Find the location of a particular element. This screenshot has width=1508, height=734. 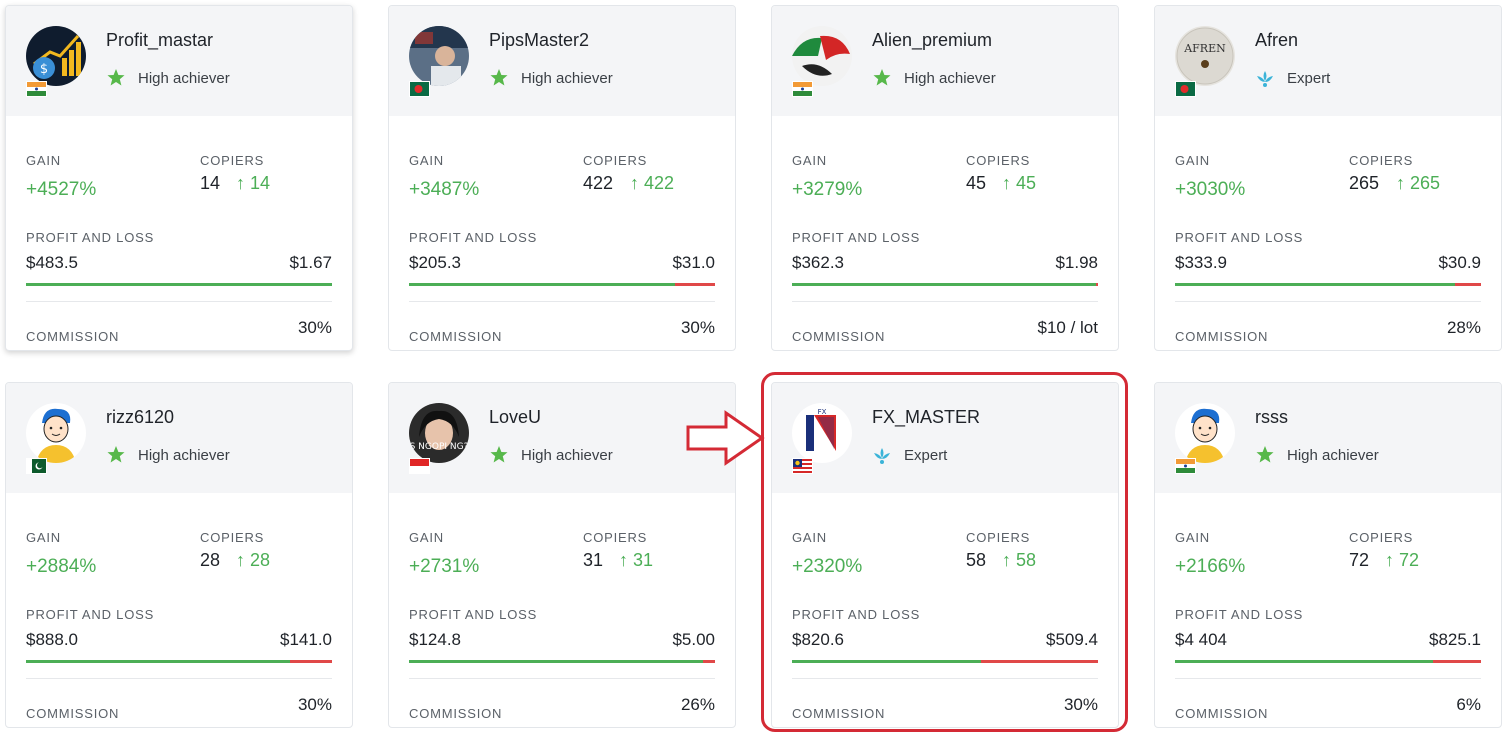

trader-name: Afren is located at coordinates (1276, 40).